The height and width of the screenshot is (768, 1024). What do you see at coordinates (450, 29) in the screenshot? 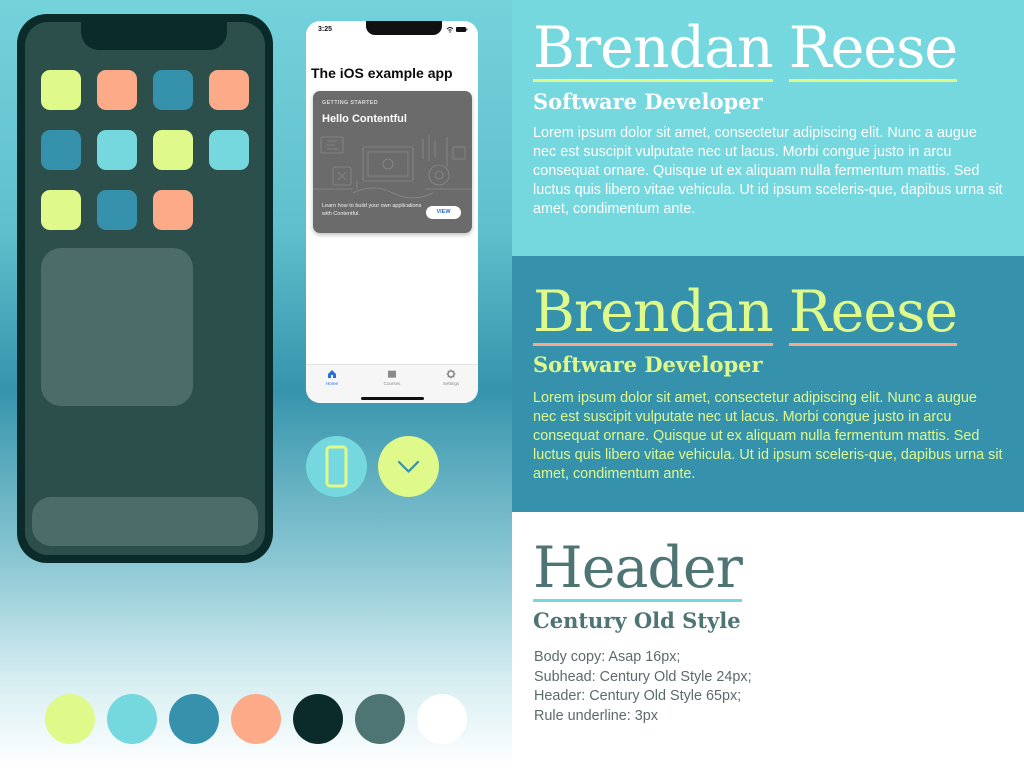
I see `wifi-icon` at bounding box center [450, 29].